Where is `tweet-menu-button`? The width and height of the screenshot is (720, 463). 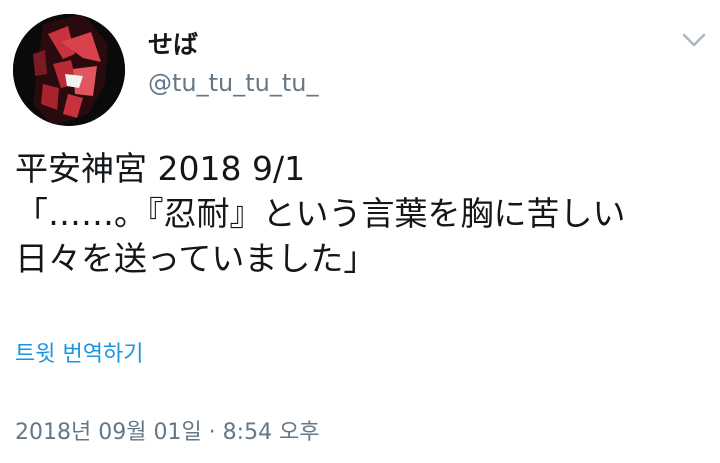 tweet-menu-button is located at coordinates (694, 40).